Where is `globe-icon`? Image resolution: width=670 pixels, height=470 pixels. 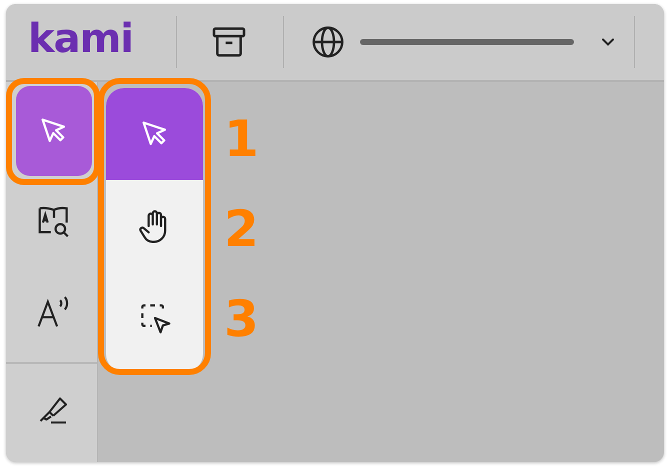
globe-icon is located at coordinates (328, 42).